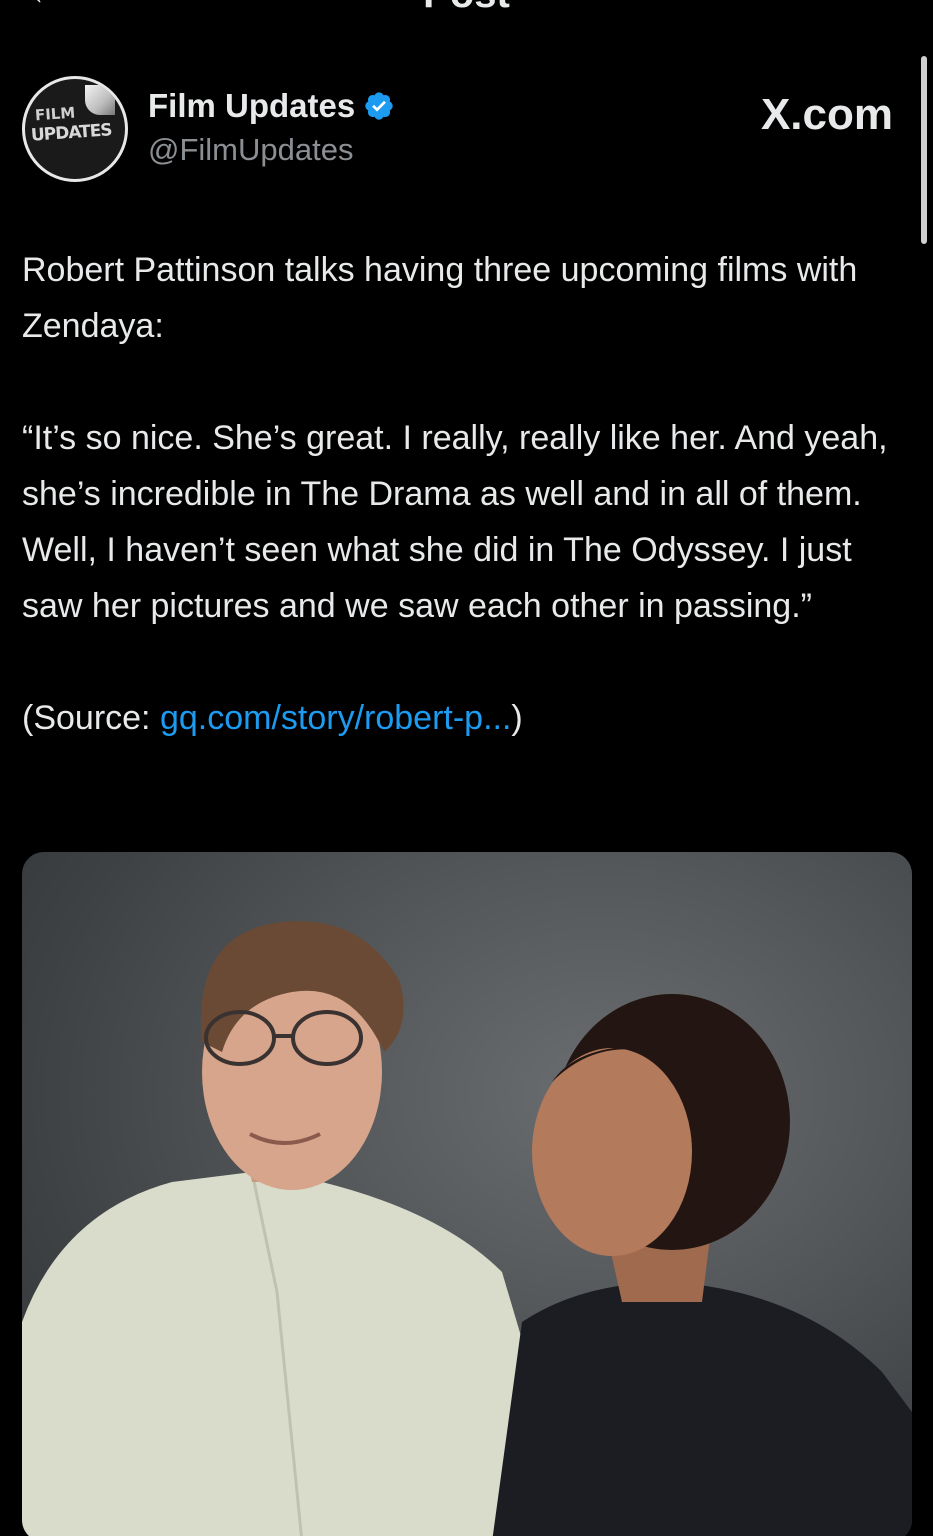 The height and width of the screenshot is (1536, 933). Describe the element at coordinates (250, 150) in the screenshot. I see `author-handle: @FilmUpdates` at that location.